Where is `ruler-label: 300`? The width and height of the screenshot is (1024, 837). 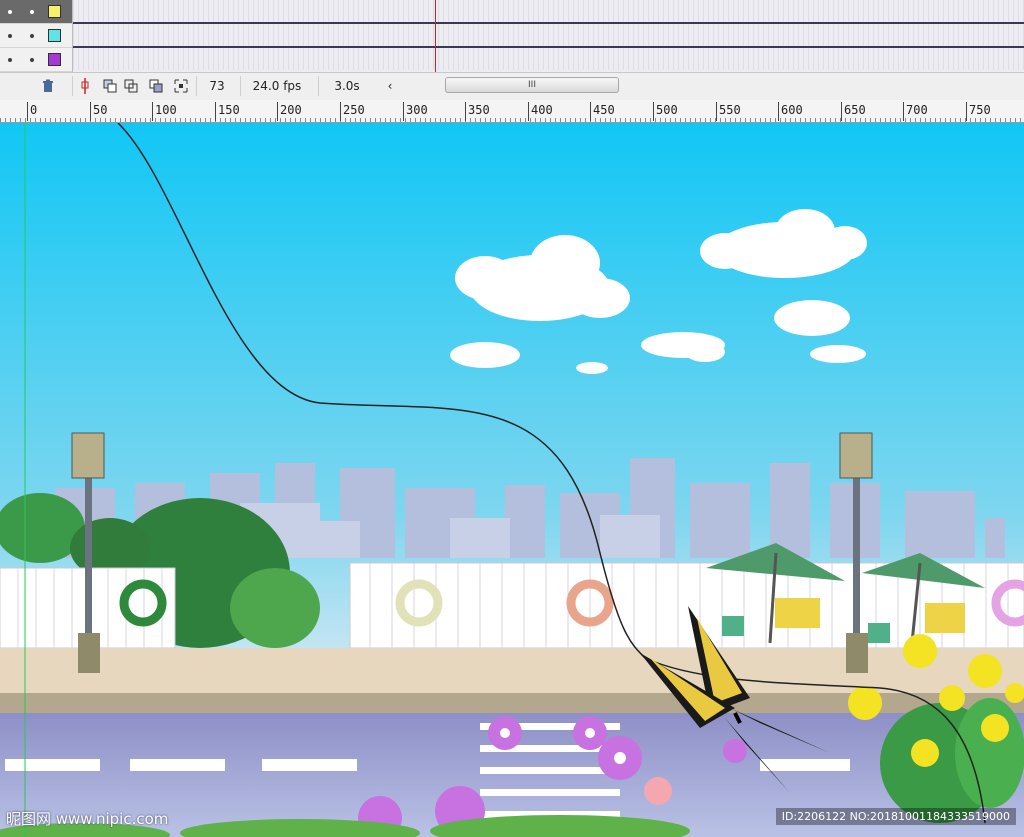
ruler-label: 300 is located at coordinates (417, 110).